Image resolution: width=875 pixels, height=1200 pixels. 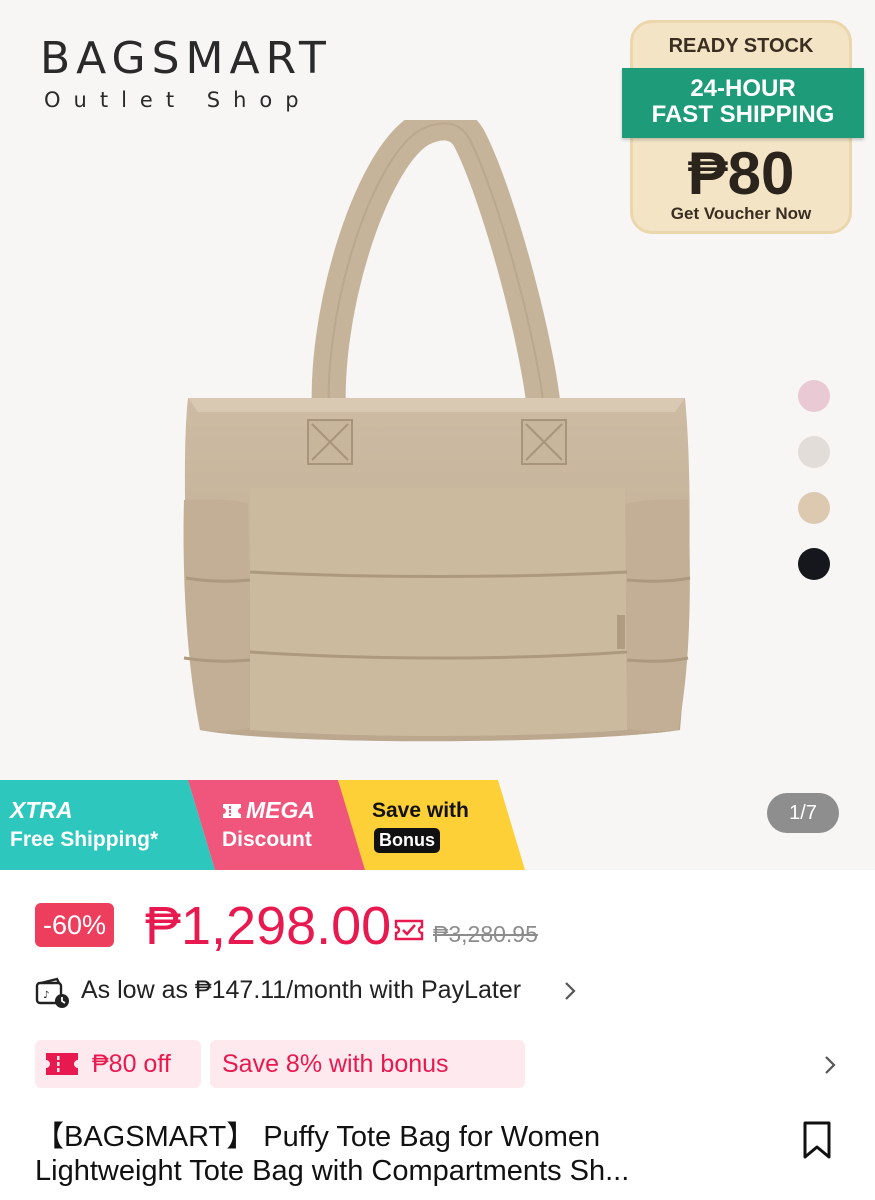 I want to click on swatch-beige, so click(x=814, y=508).